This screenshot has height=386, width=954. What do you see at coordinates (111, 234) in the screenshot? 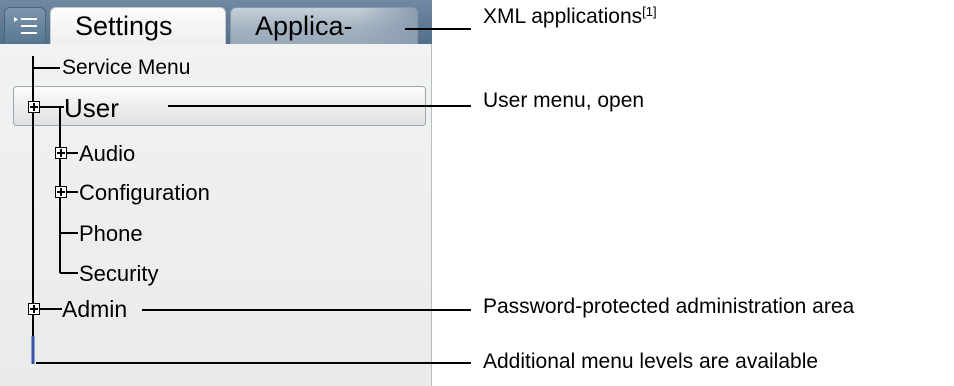
I see `tree-item-phone: Phone` at bounding box center [111, 234].